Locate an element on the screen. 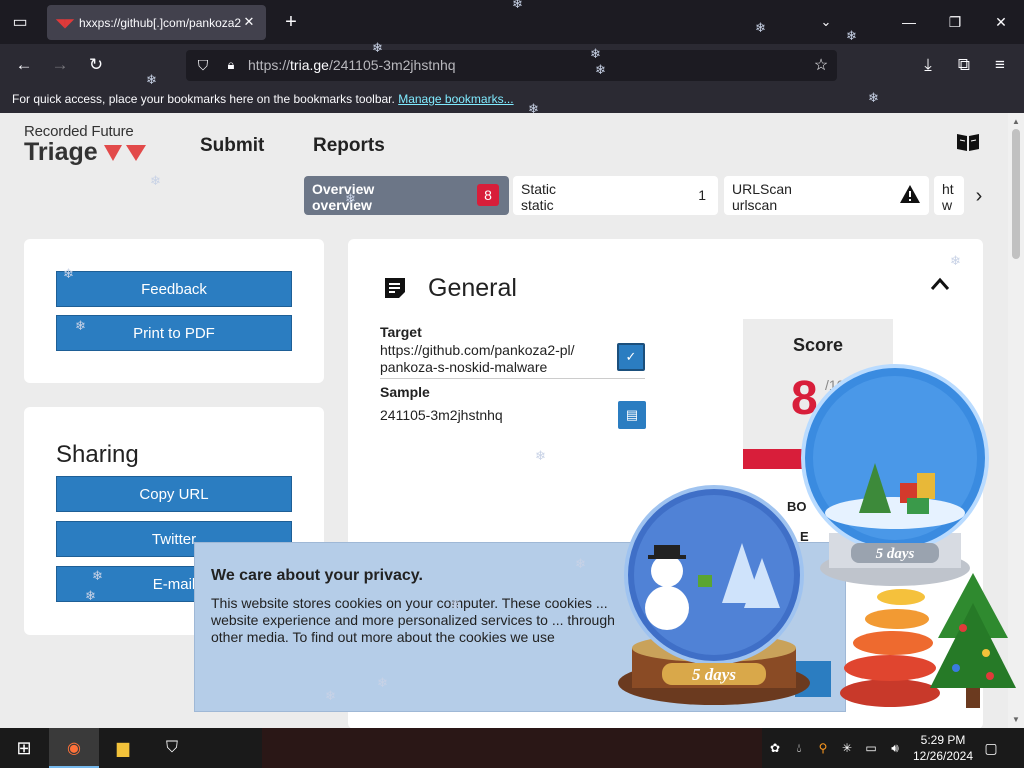  forward-icon: → is located at coordinates (60, 65).